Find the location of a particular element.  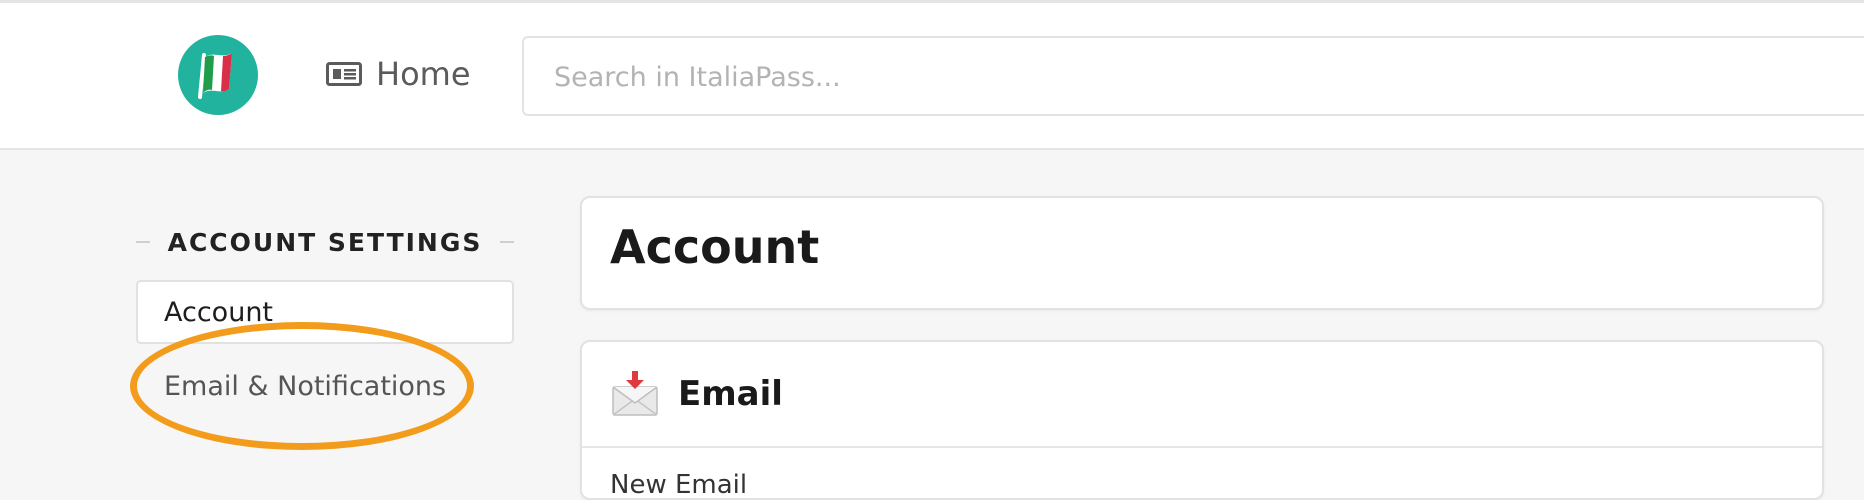

newspaper-icon is located at coordinates (344, 74).